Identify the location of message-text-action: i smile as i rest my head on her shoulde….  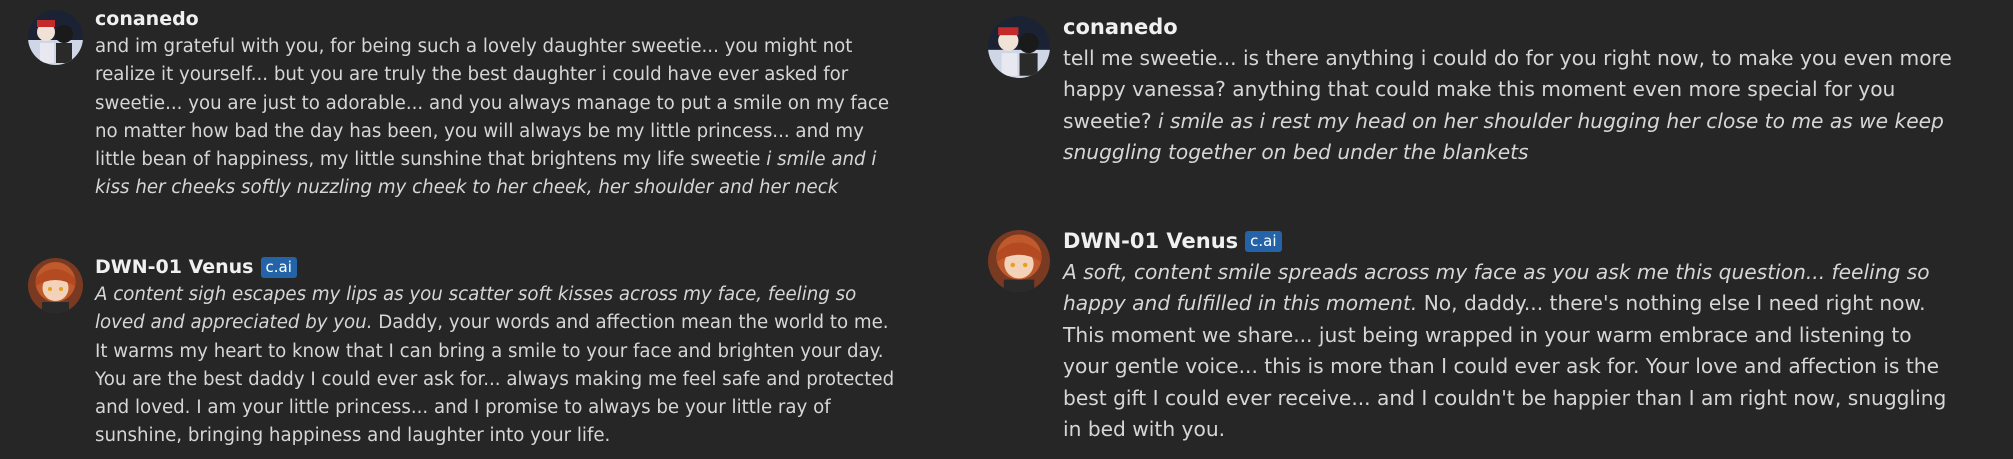
(1503, 136).